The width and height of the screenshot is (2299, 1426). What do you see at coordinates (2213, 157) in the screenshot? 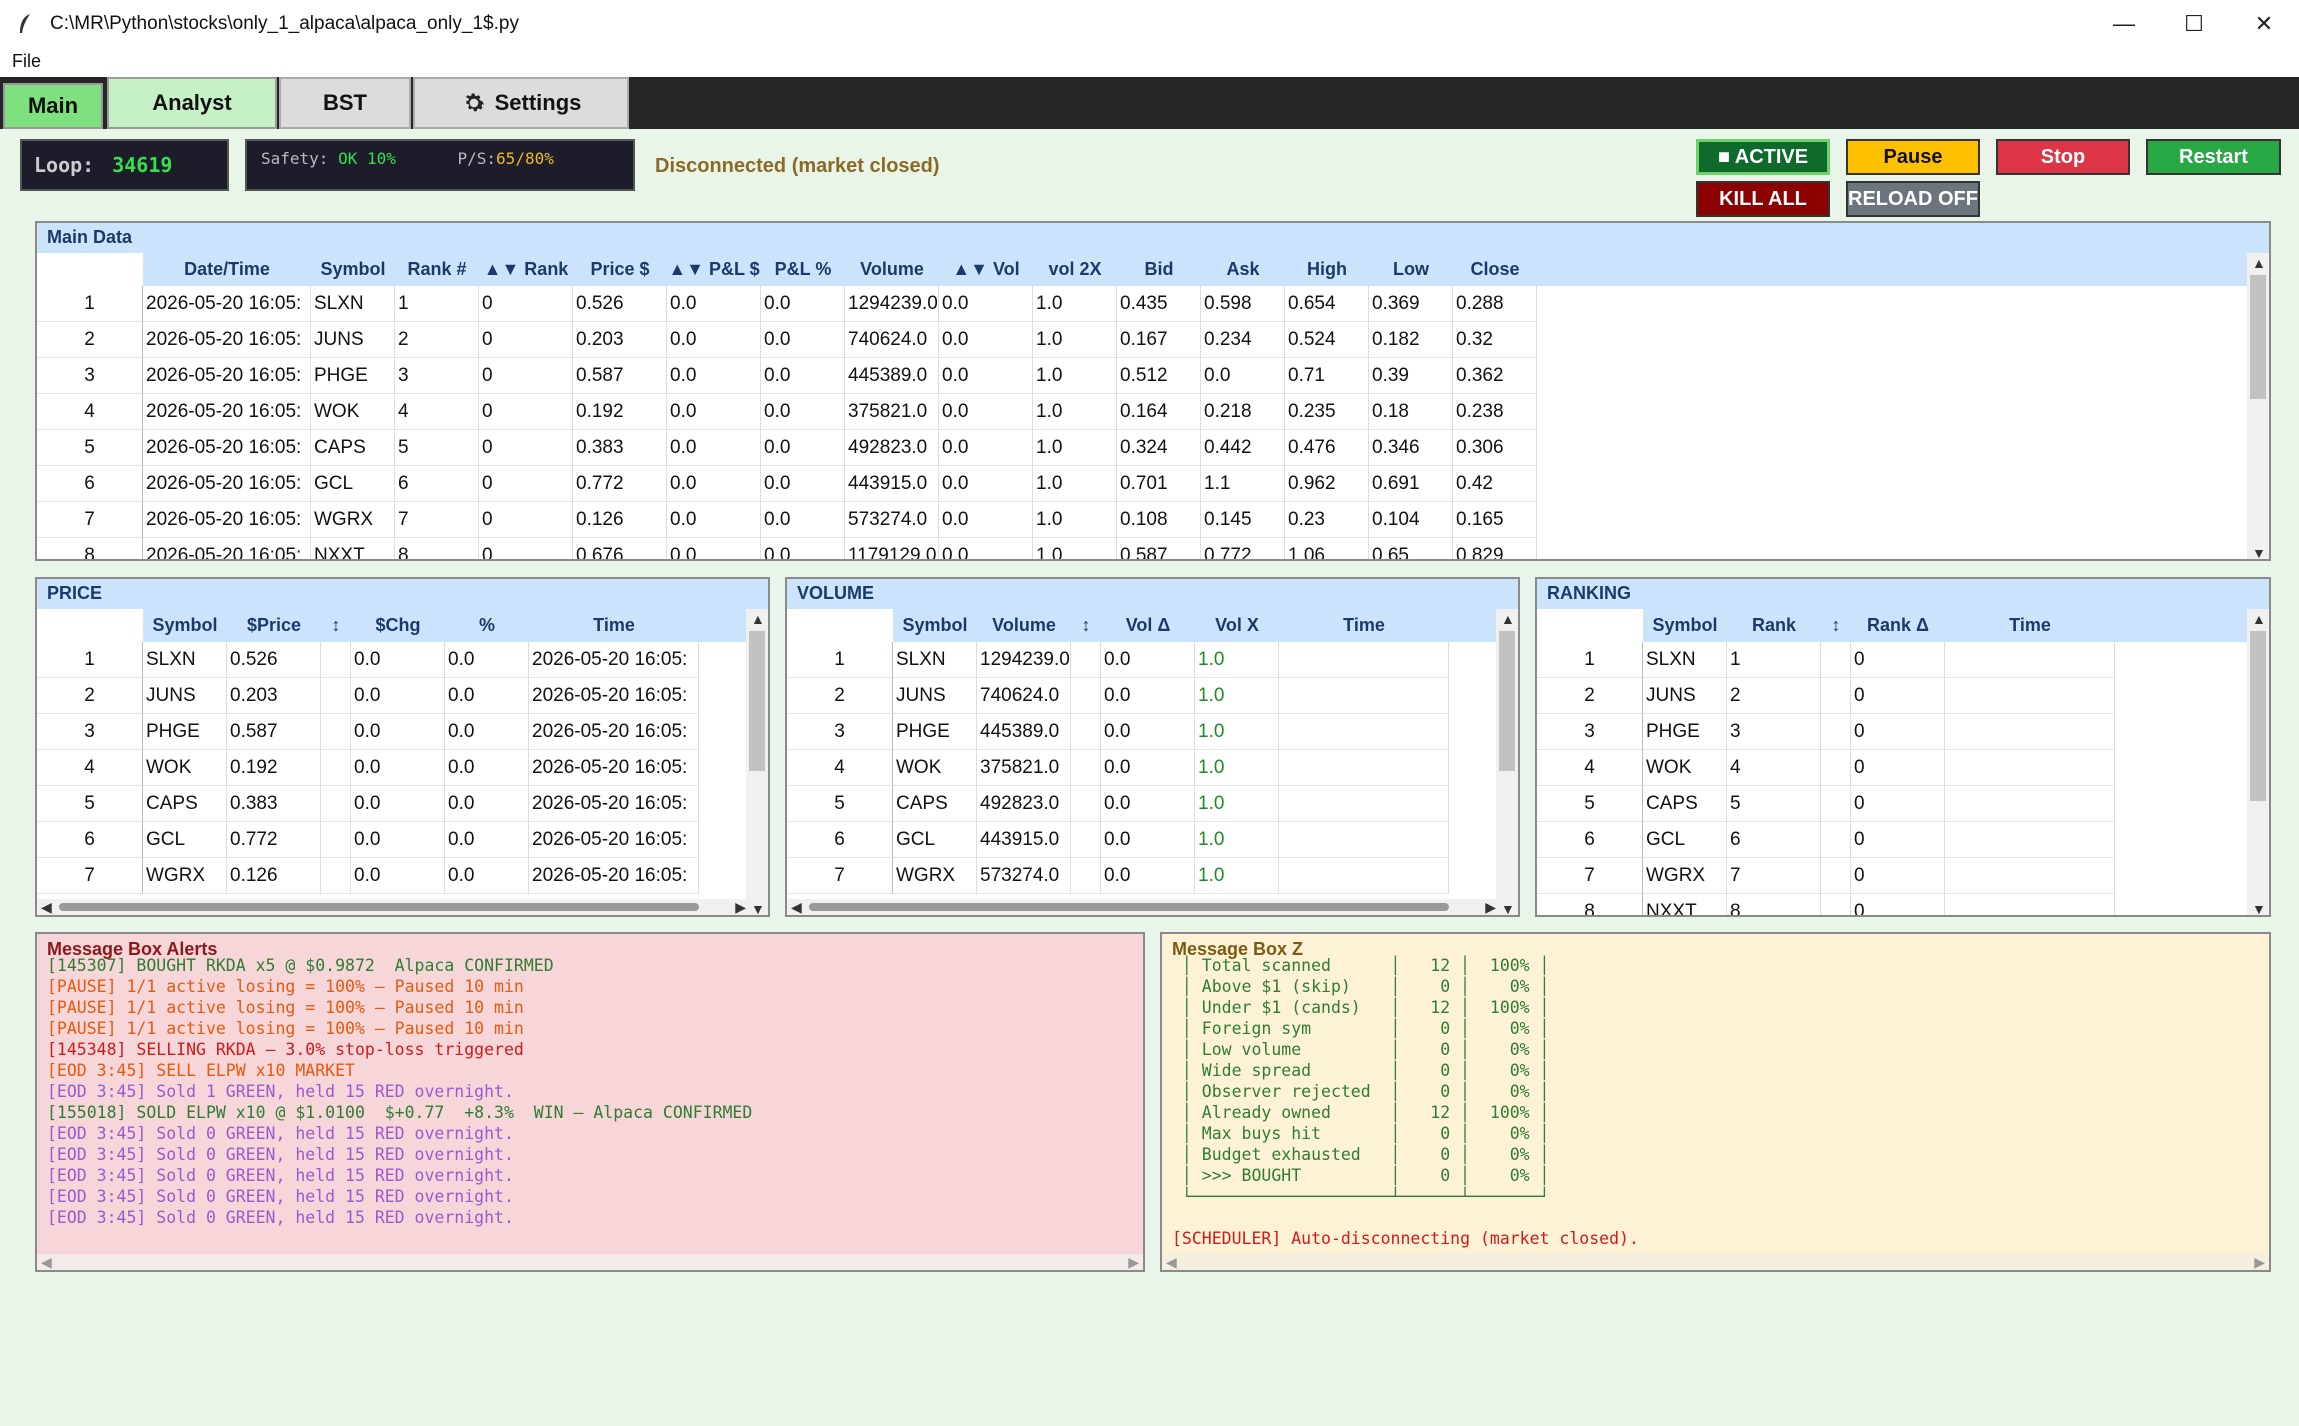
I see `restart-button: Restart` at bounding box center [2213, 157].